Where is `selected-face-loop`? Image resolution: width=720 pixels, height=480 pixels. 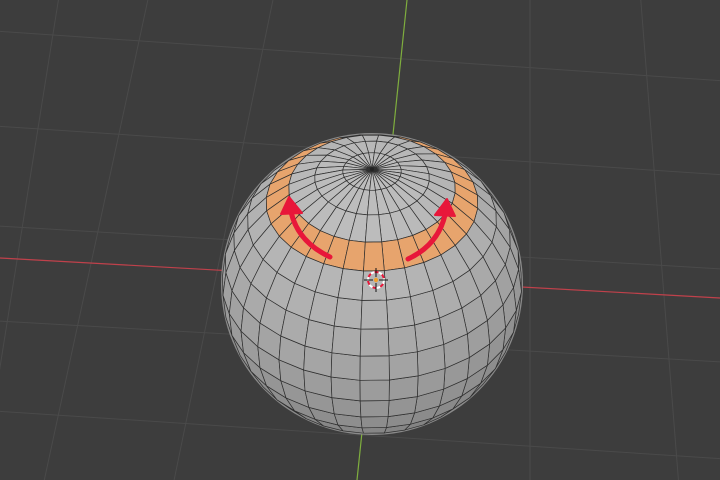
selected-face-loop is located at coordinates (374, 256).